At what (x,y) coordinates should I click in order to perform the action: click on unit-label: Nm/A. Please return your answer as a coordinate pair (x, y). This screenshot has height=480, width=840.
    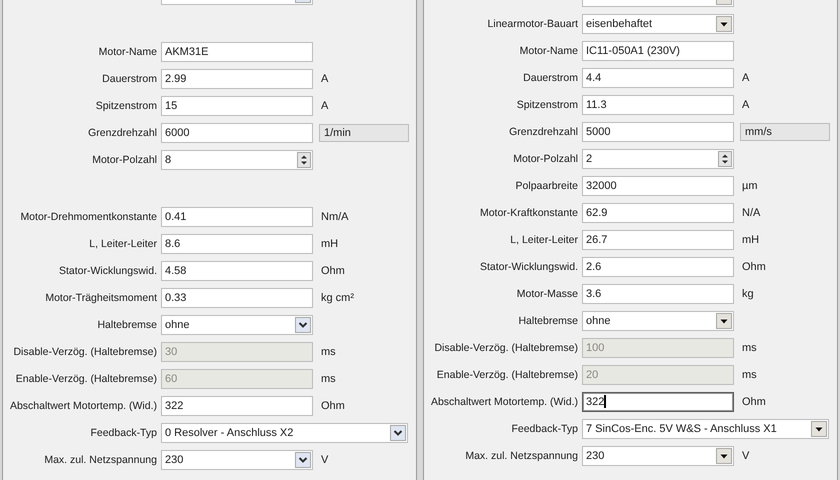
    Looking at the image, I should click on (334, 216).